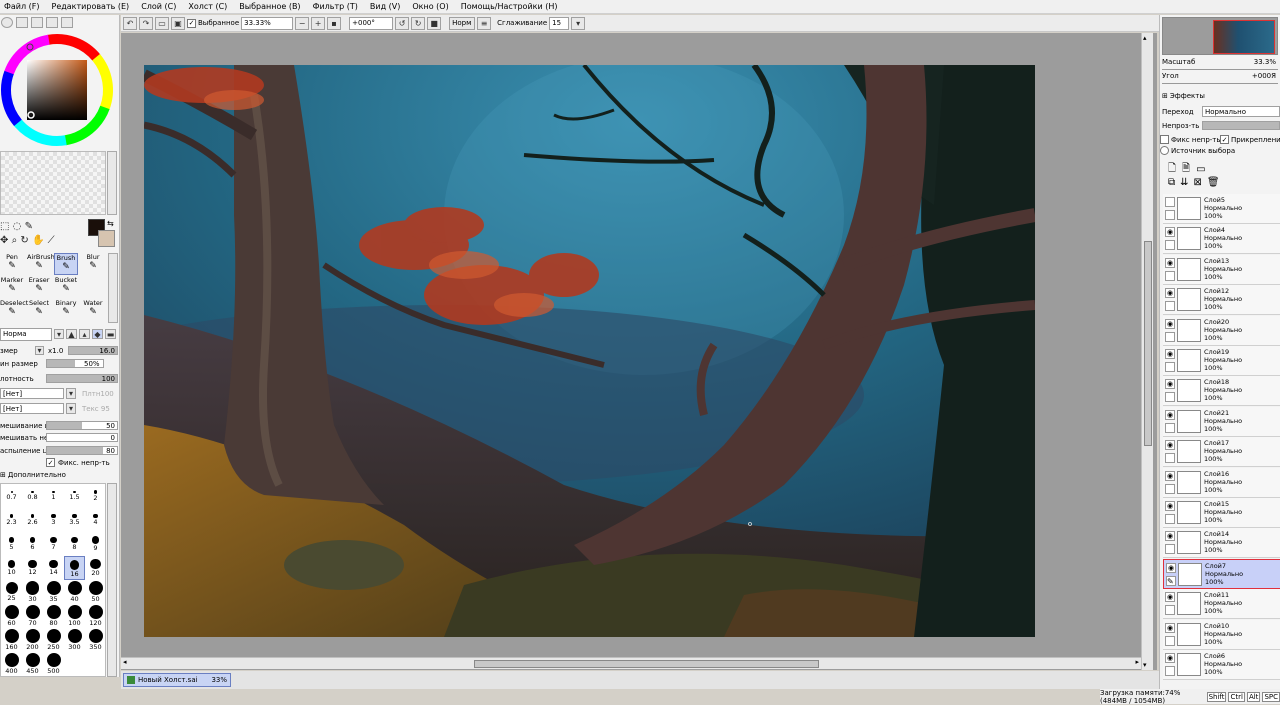 The image size is (1280, 705). Describe the element at coordinates (130, 23) in the screenshot. I see `undo-button: ↶` at that location.